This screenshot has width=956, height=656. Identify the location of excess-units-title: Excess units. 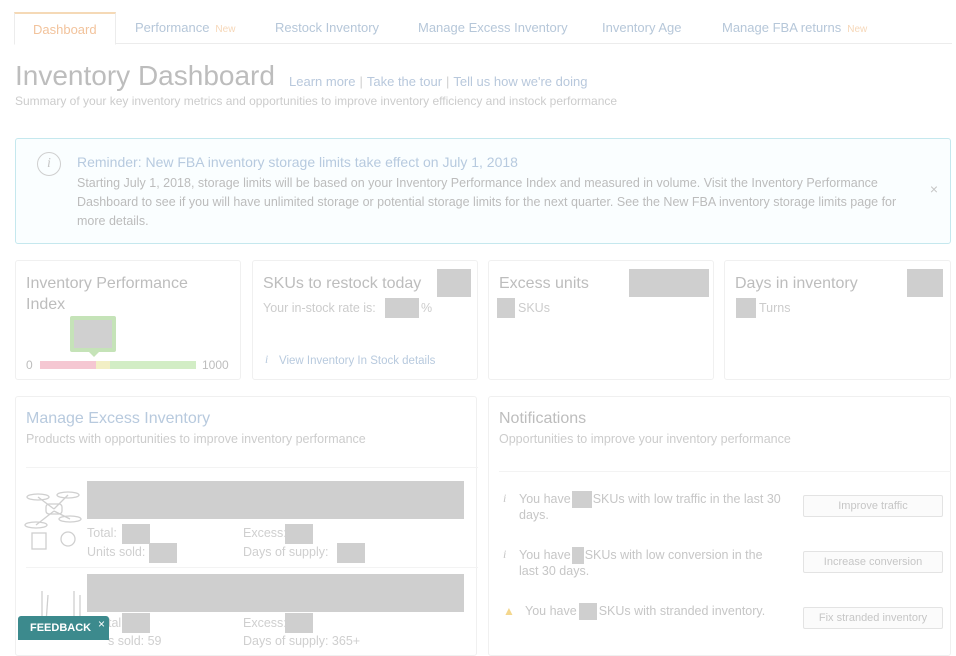
(544, 283).